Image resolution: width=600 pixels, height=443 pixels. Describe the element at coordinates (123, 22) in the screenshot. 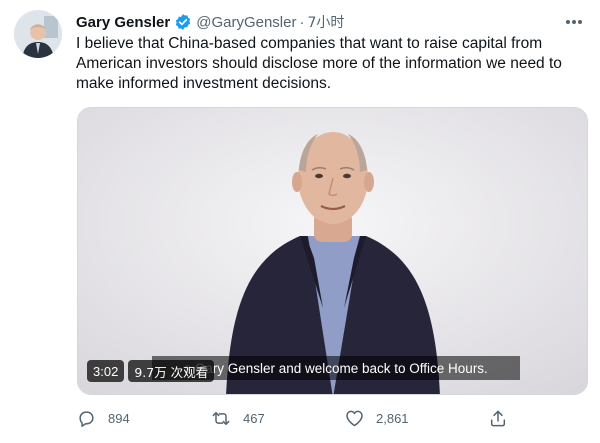

I see `author-name: Gary Gensler` at that location.